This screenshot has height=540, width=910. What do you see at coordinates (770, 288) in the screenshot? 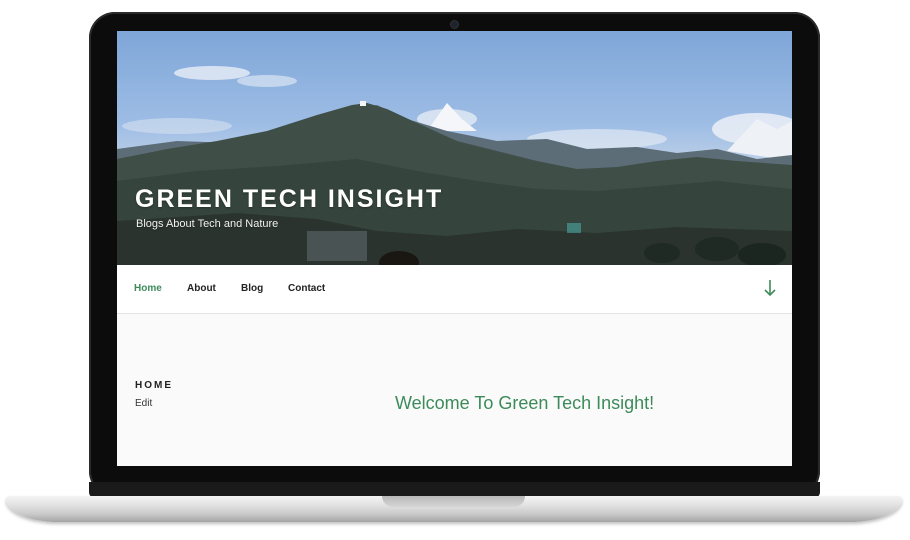
I see `arrow-down-icon` at bounding box center [770, 288].